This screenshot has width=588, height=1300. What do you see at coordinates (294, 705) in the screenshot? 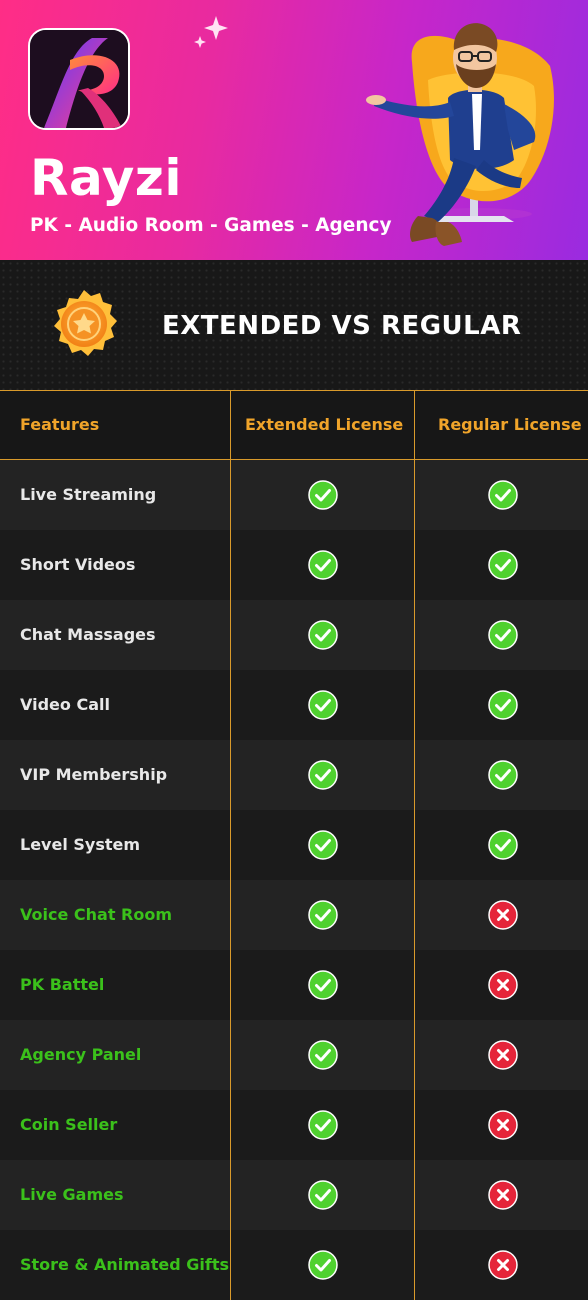
I see `table-row: Video Call` at bounding box center [294, 705].